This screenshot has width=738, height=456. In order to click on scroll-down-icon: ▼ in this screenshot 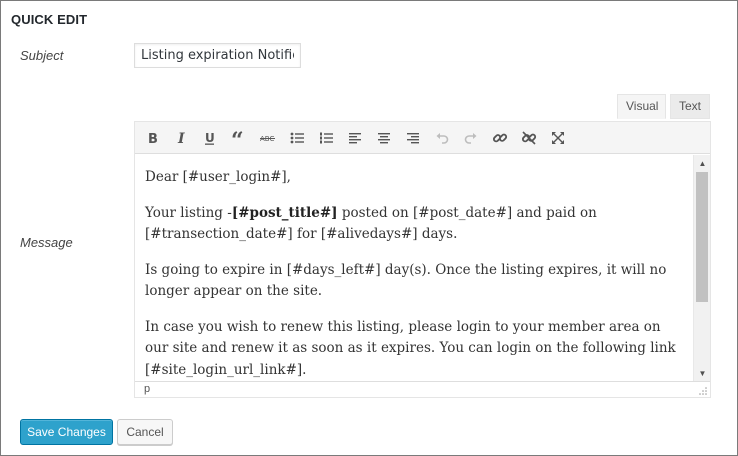, I will do `click(702, 373)`.